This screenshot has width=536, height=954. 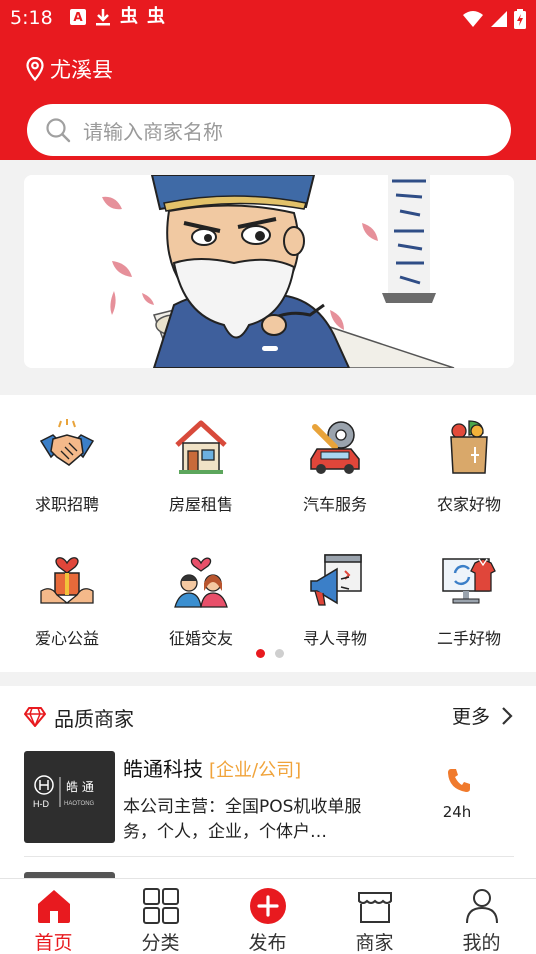 I want to click on category-item: 农家好物, so click(x=469, y=466).